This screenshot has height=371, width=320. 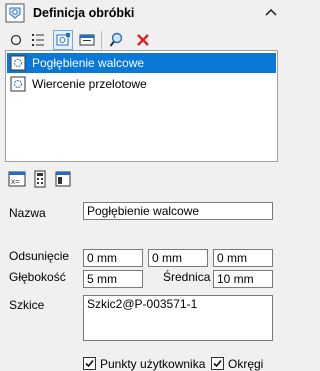 What do you see at coordinates (187, 277) in the screenshot?
I see `diameter-label: Średnica` at bounding box center [187, 277].